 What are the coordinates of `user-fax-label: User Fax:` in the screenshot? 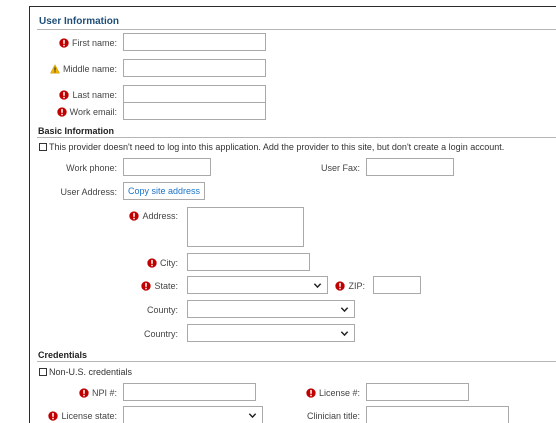 It's located at (340, 168).